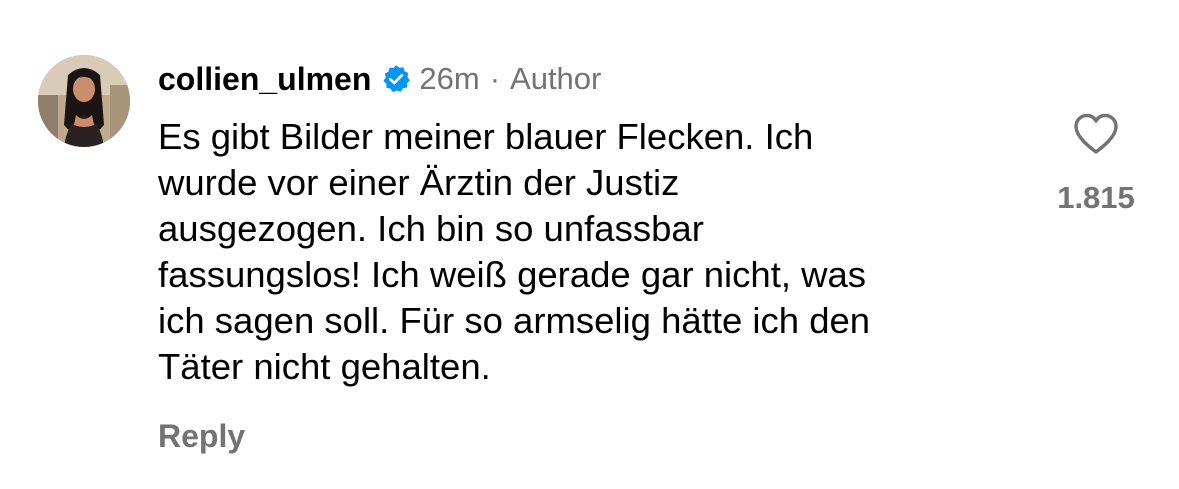 The height and width of the screenshot is (489, 1179). What do you see at coordinates (324, 366) in the screenshot?
I see `comment-text-line: Täter nicht gehalten.` at bounding box center [324, 366].